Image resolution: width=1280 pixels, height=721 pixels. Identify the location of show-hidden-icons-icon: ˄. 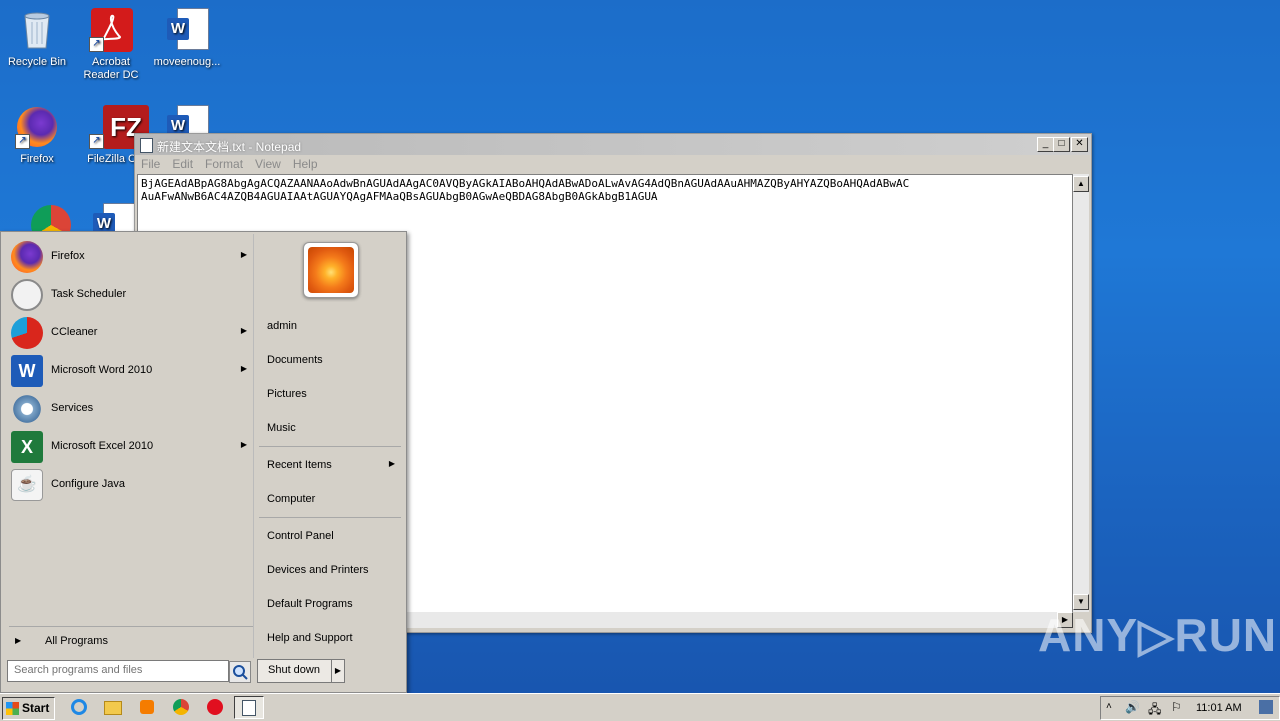
(1109, 706).